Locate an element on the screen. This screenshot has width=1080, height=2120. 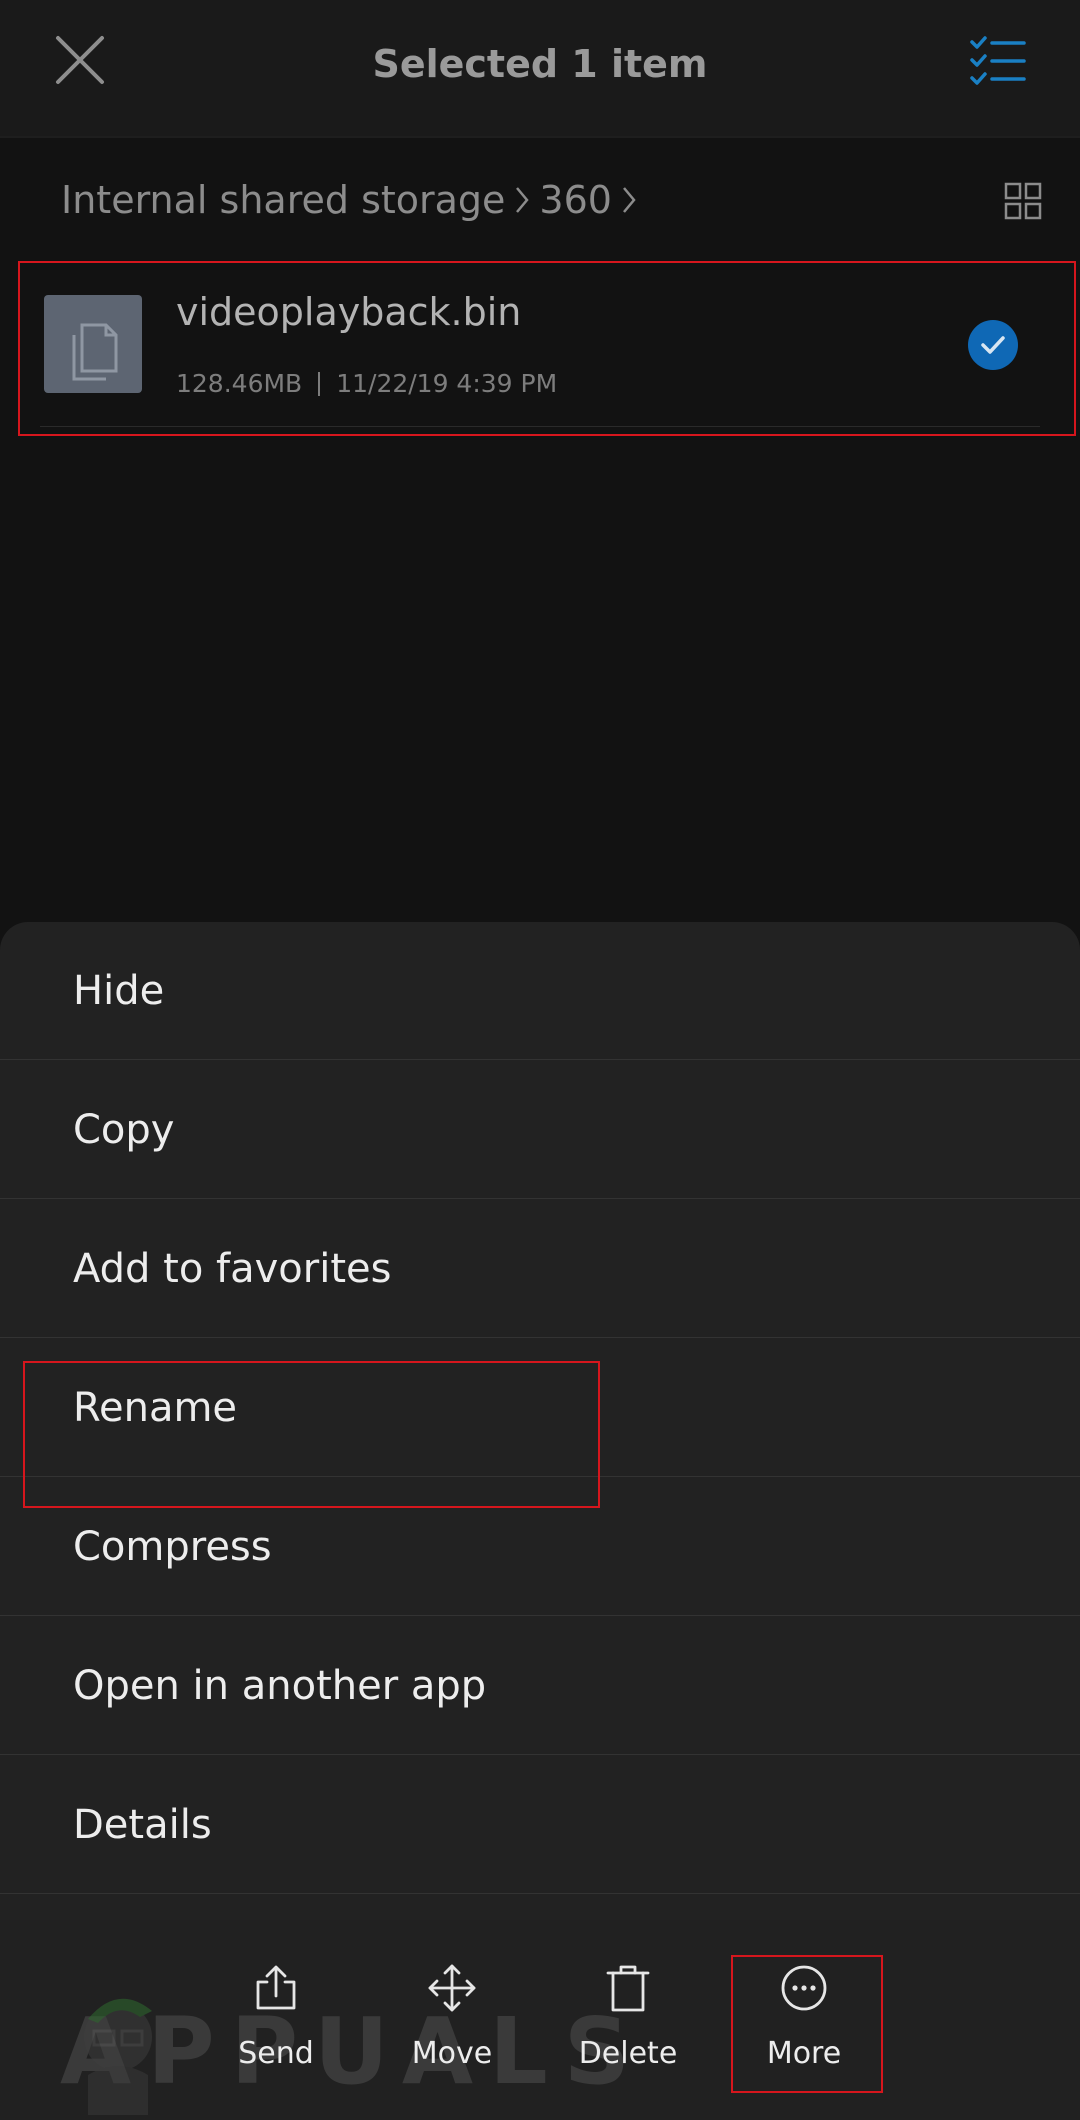
move-arrows-icon is located at coordinates (452, 1988).